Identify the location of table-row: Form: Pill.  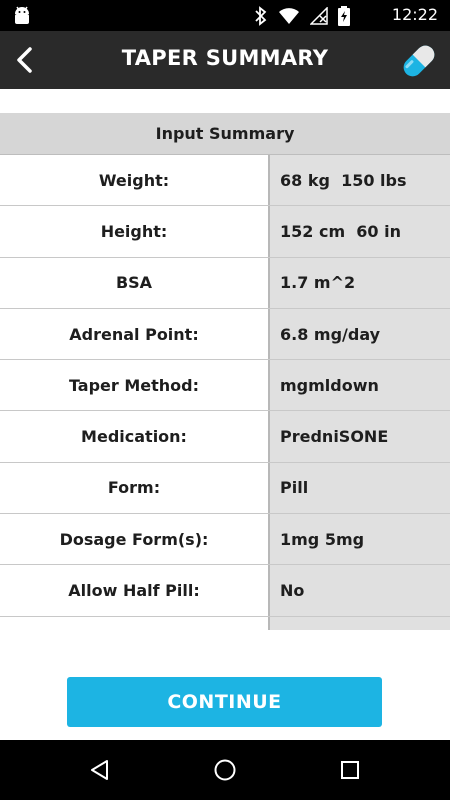
(225, 488).